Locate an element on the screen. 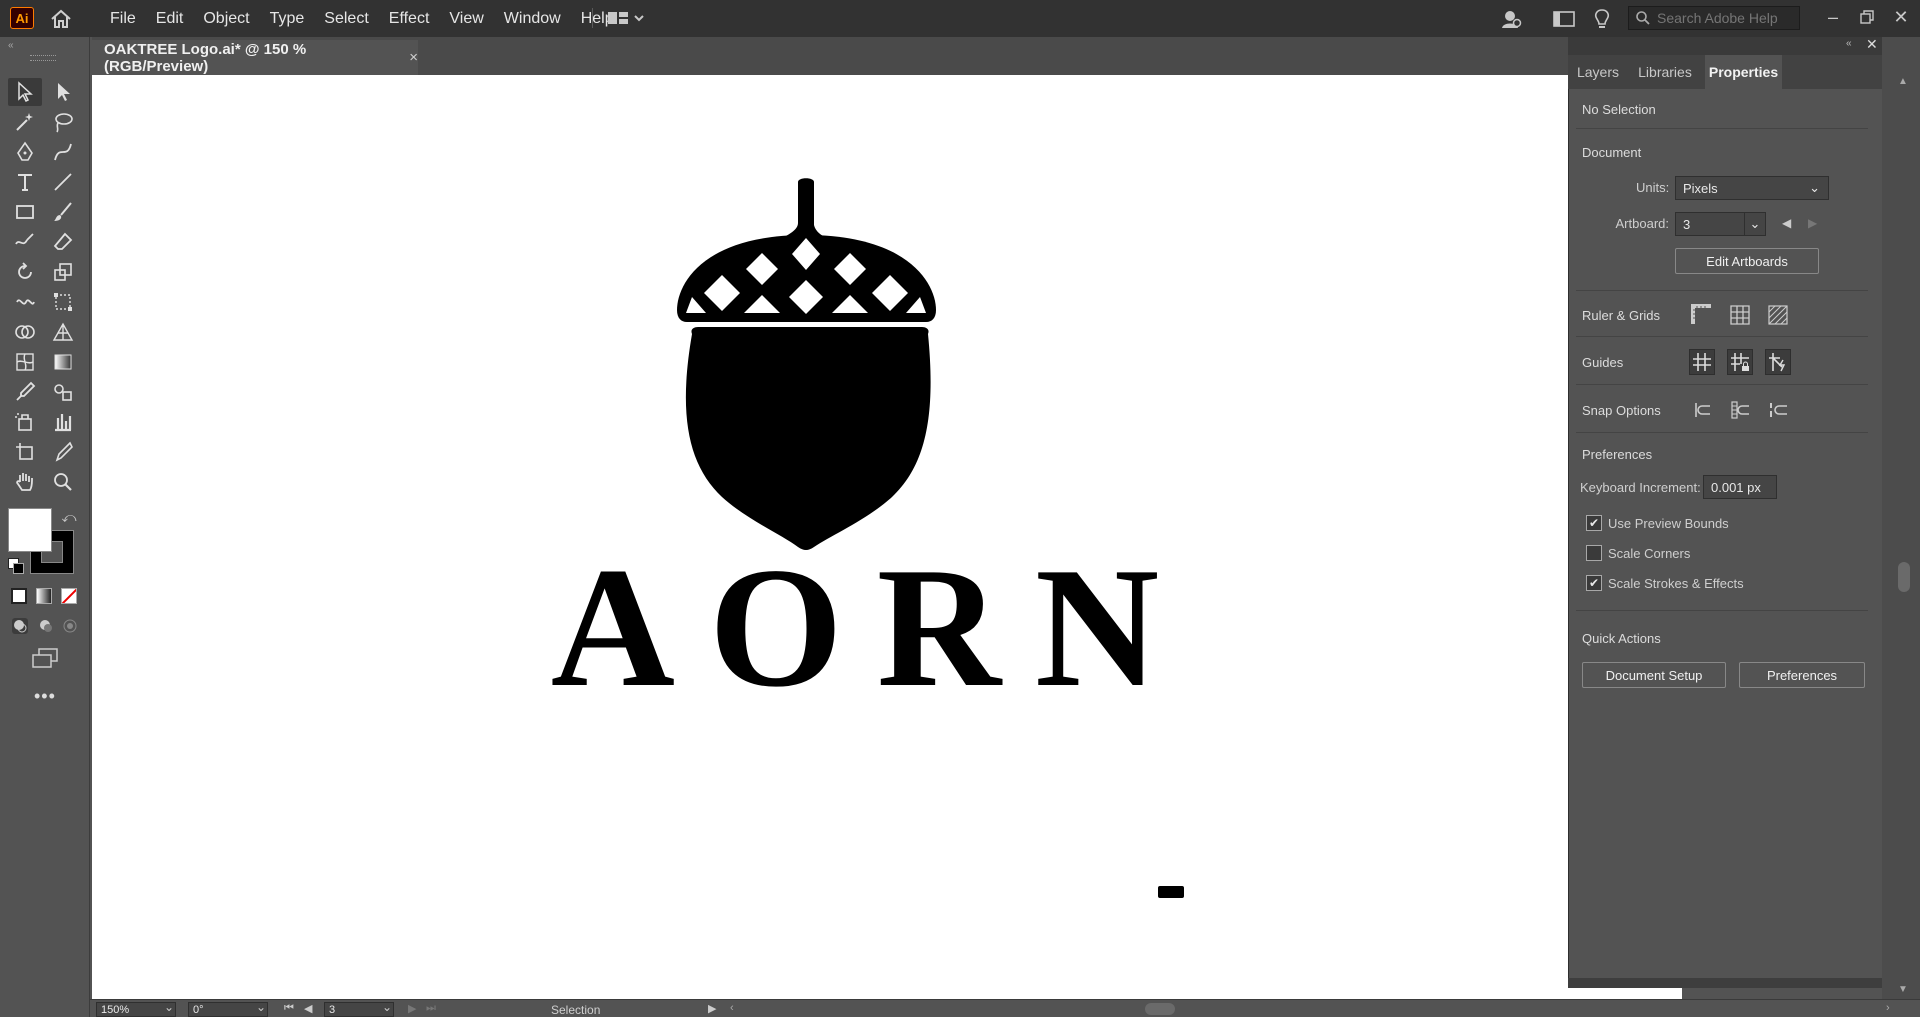 The image size is (1920, 1017). scroll-up-icon: ▲ is located at coordinates (1903, 81).